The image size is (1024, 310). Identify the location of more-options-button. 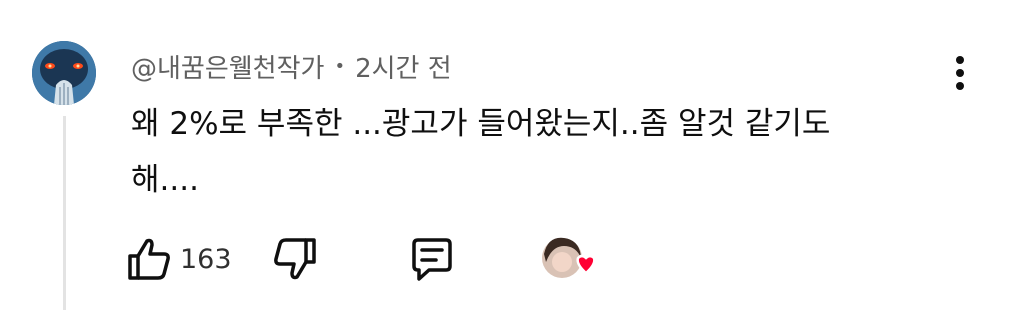
(960, 73).